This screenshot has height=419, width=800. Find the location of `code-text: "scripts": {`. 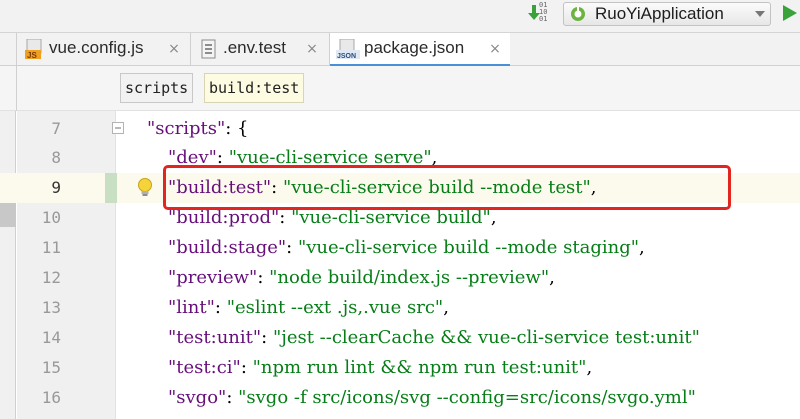

code-text: "scripts": { is located at coordinates (197, 129).